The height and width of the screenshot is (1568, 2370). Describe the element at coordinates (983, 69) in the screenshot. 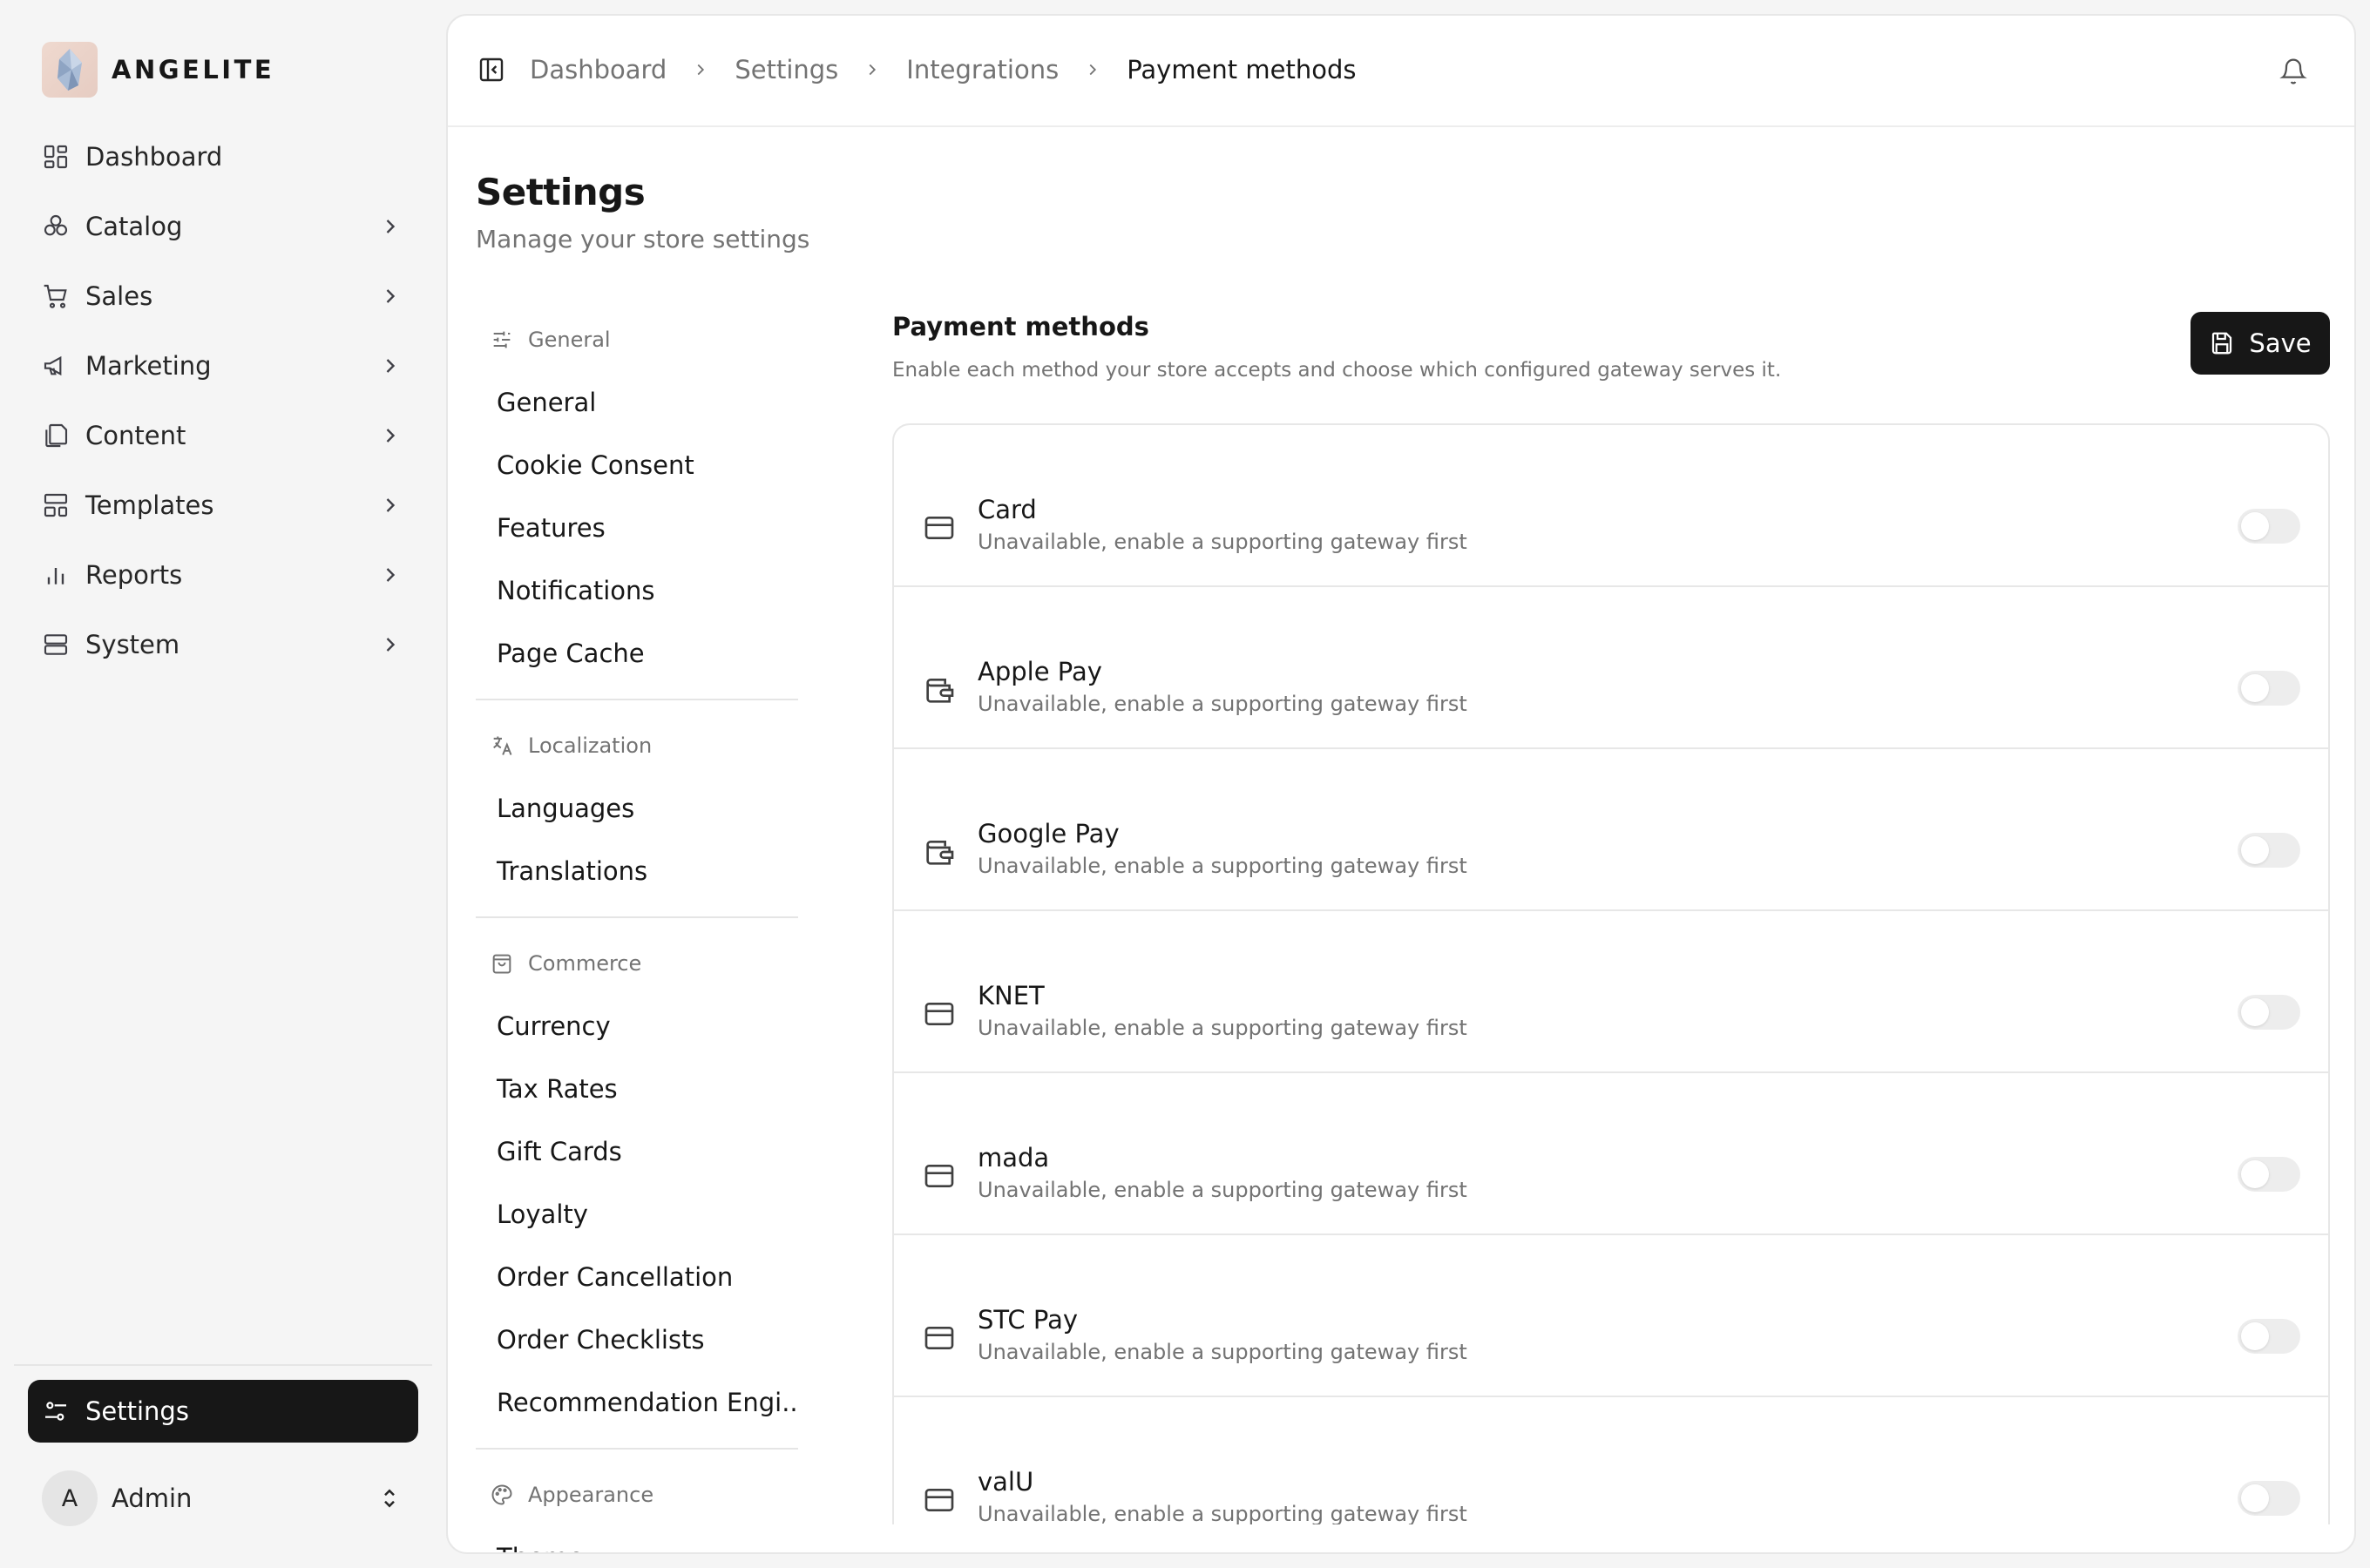

I see `breadcrumb-integrations: Integrations` at that location.